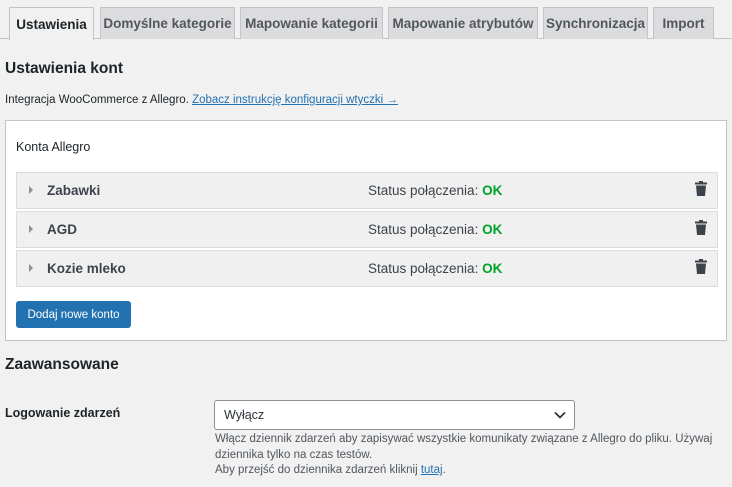  What do you see at coordinates (86, 268) in the screenshot?
I see `account-name: Kozie mleko` at bounding box center [86, 268].